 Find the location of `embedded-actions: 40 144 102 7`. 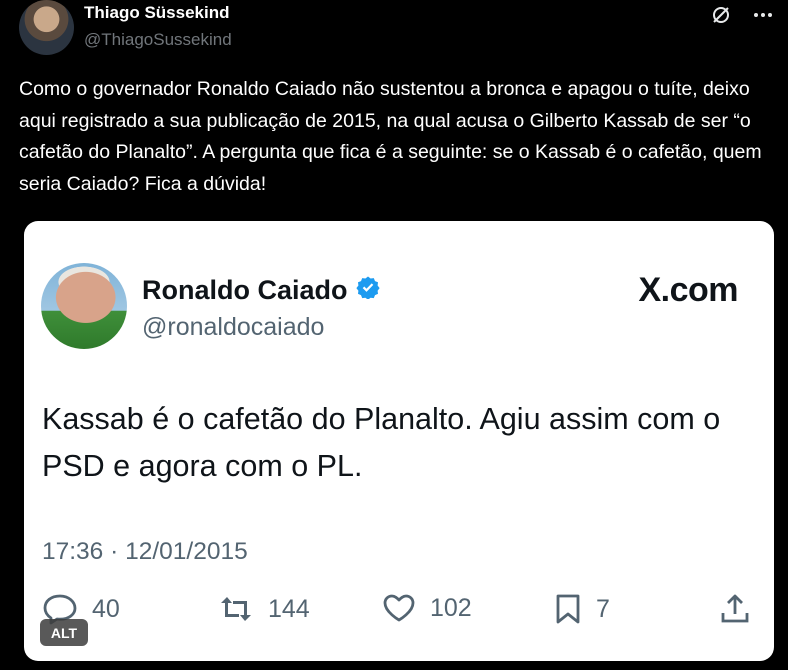

embedded-actions: 40 144 102 7 is located at coordinates (399, 618).